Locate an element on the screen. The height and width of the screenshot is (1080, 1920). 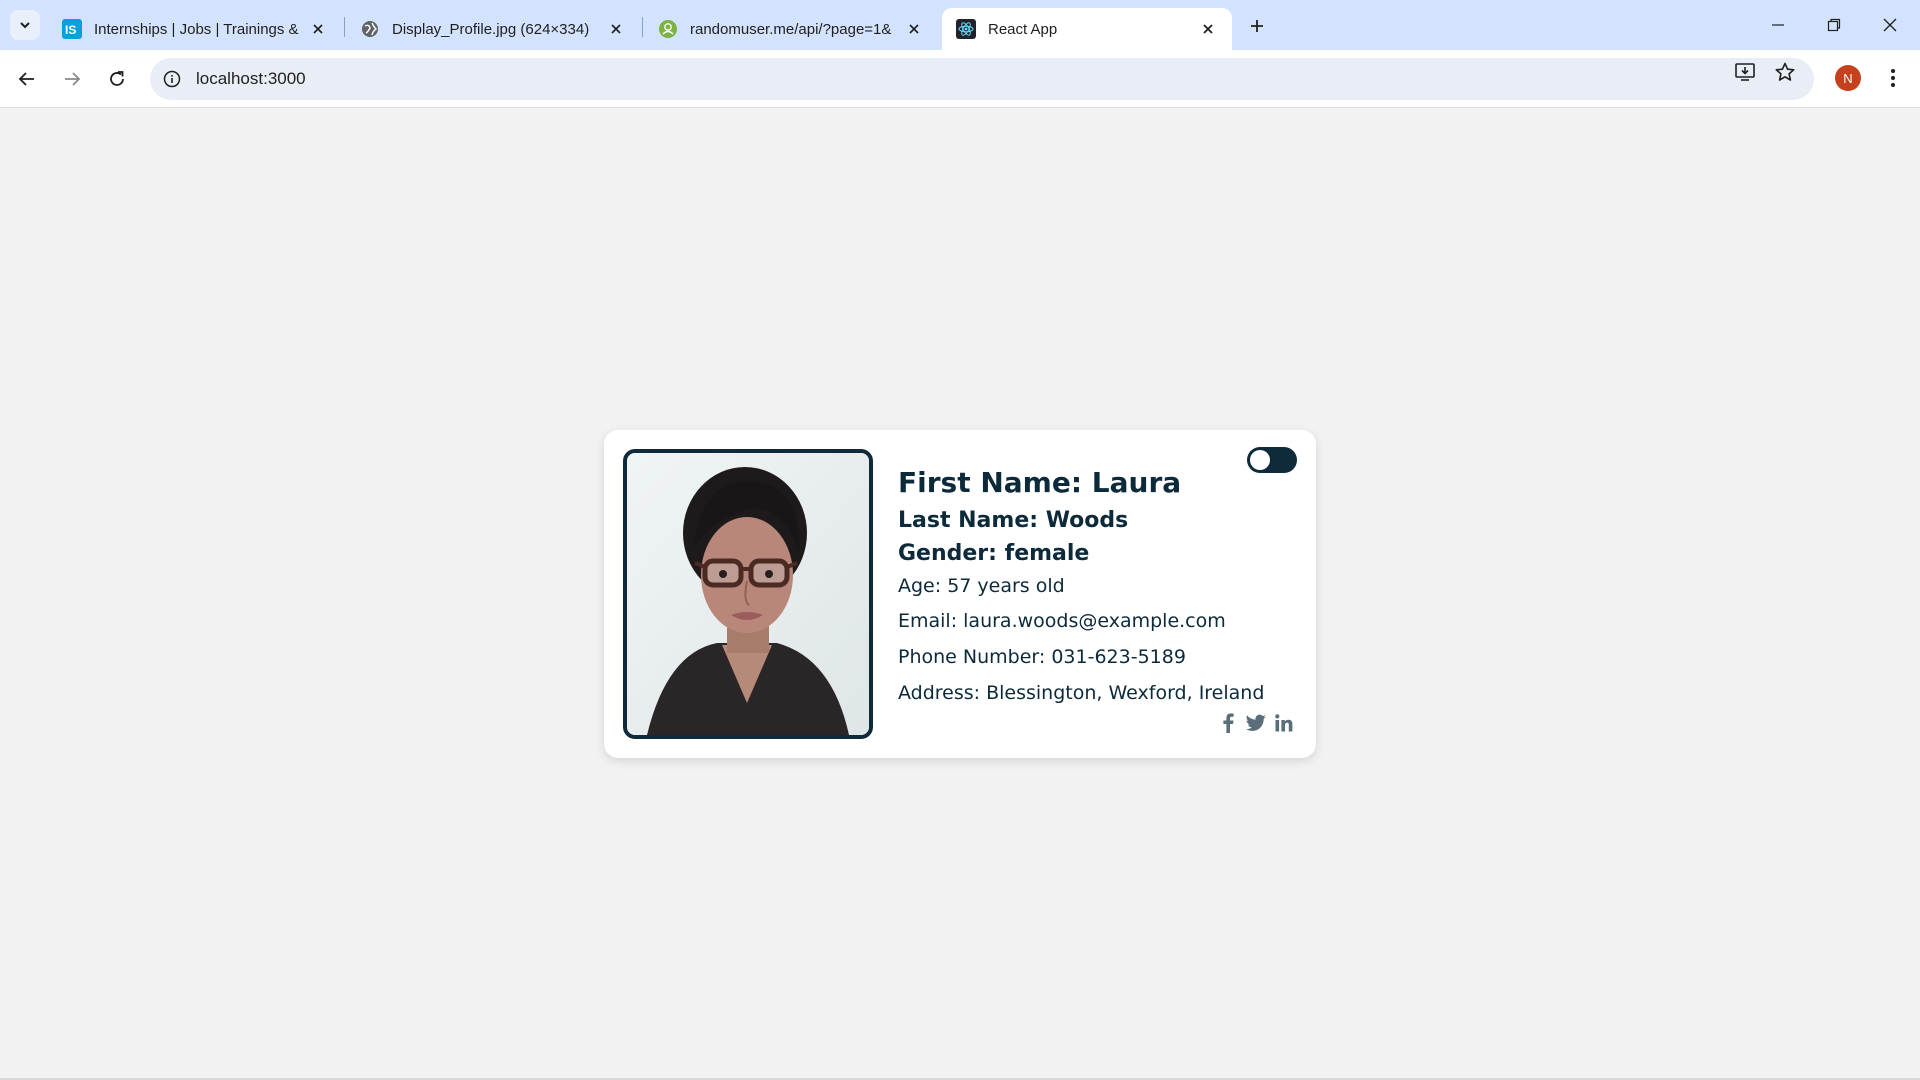
url-text: localhost:3000 is located at coordinates (251, 78).